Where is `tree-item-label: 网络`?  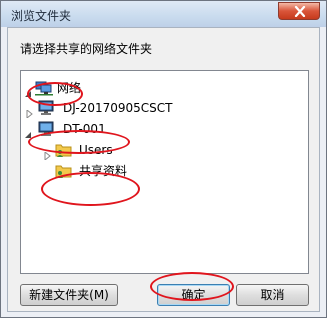 tree-item-label: 网络 is located at coordinates (69, 88).